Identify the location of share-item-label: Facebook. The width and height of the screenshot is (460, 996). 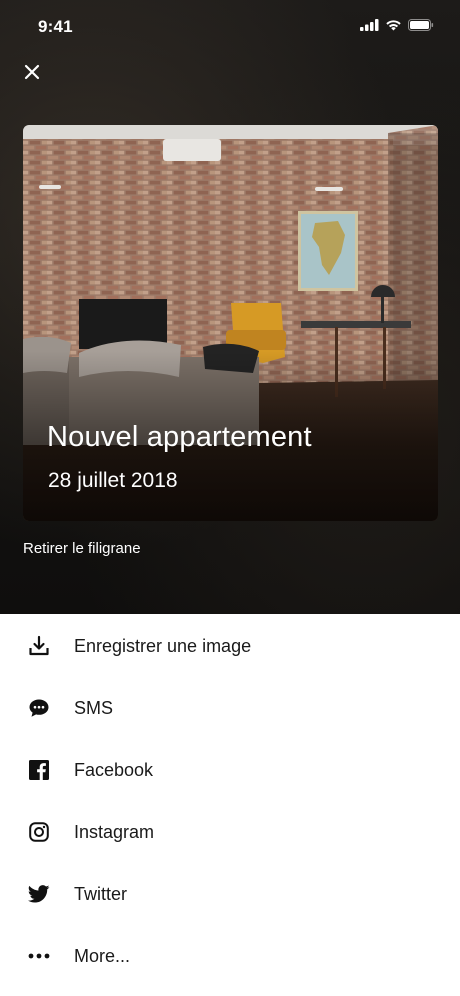
(114, 769).